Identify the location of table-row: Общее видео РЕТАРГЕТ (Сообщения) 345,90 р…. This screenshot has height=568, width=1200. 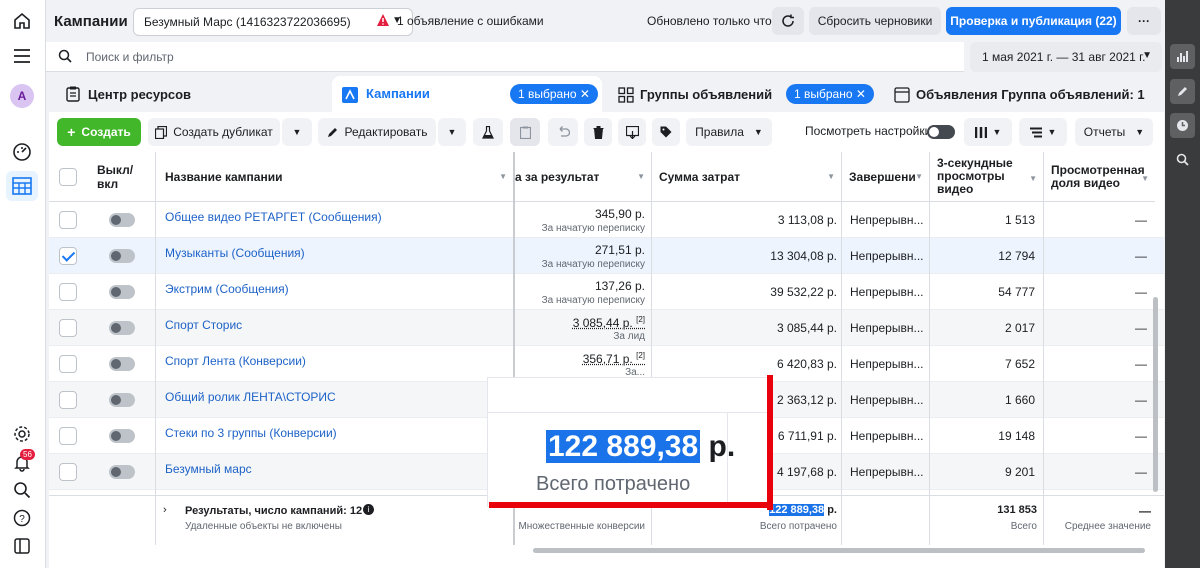
(606, 220).